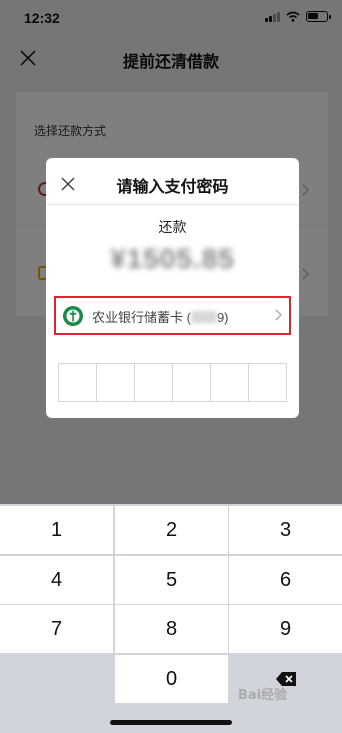 The height and width of the screenshot is (733, 342). Describe the element at coordinates (171, 580) in the screenshot. I see `key-5: 5` at that location.